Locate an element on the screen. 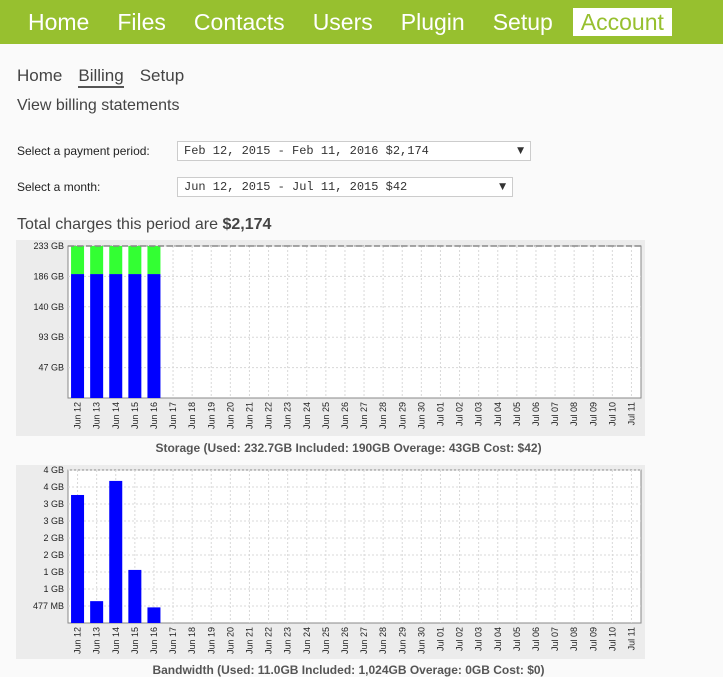 This screenshot has height=677, width=723. x-tick-label: Jun 19 is located at coordinates (211, 415).